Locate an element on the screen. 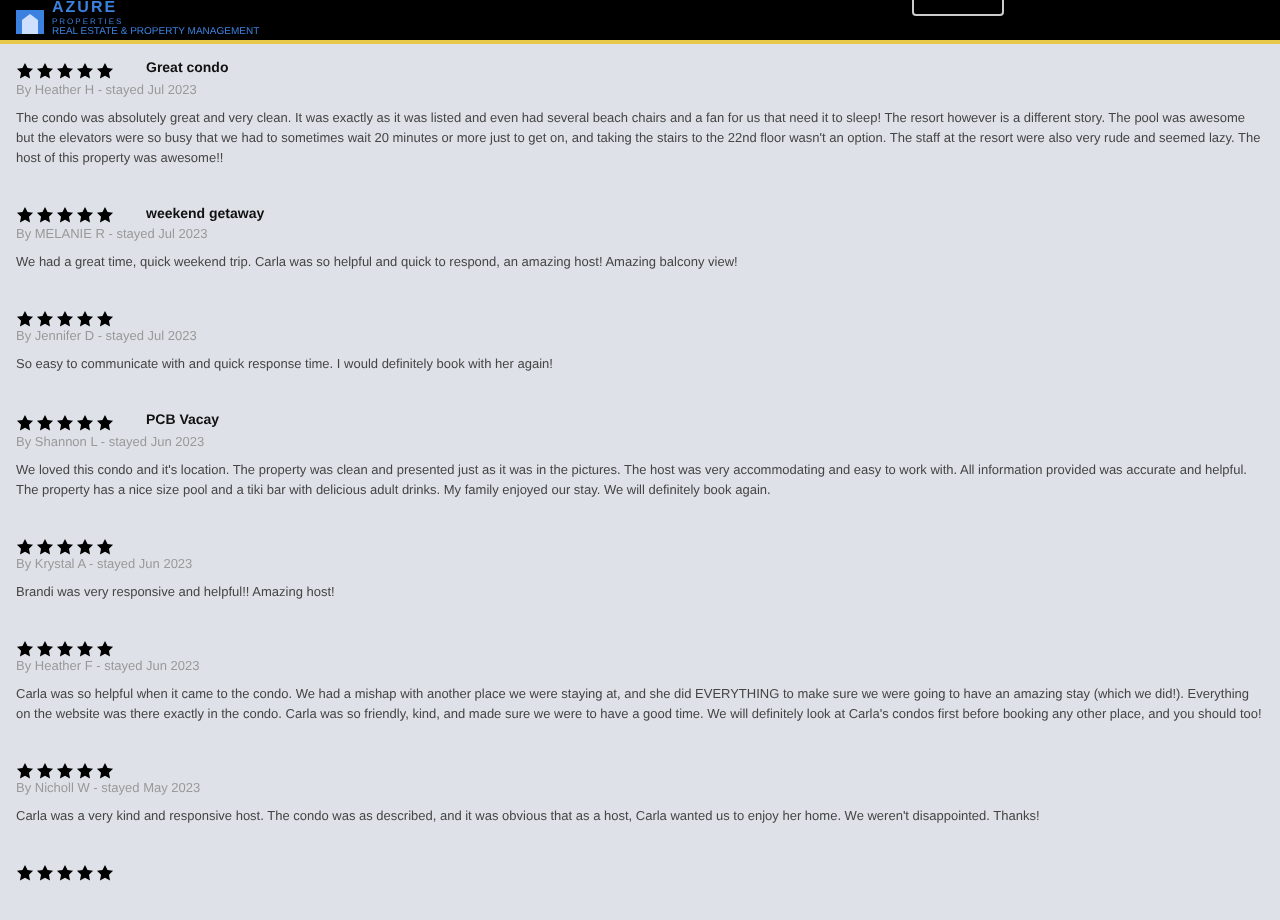  logo-text: AZURE is located at coordinates (86, 8).